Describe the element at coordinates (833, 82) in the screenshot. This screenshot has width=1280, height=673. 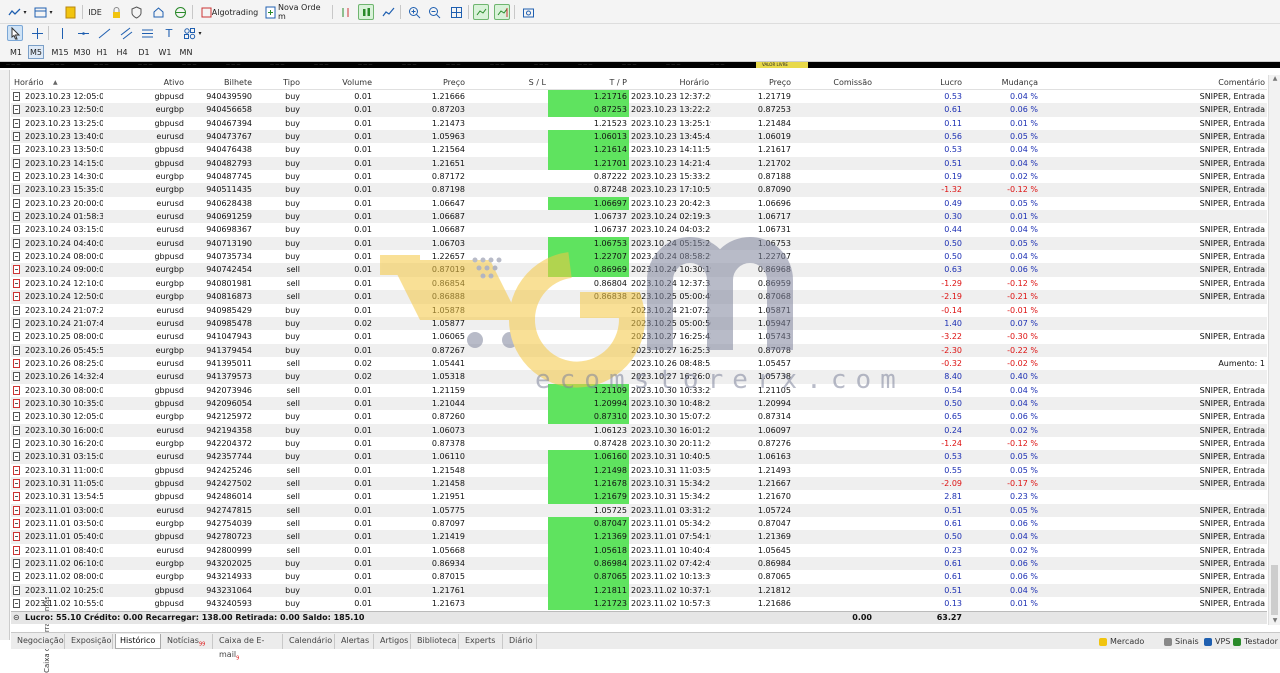
I see `column-header-commission: Comissão` at that location.